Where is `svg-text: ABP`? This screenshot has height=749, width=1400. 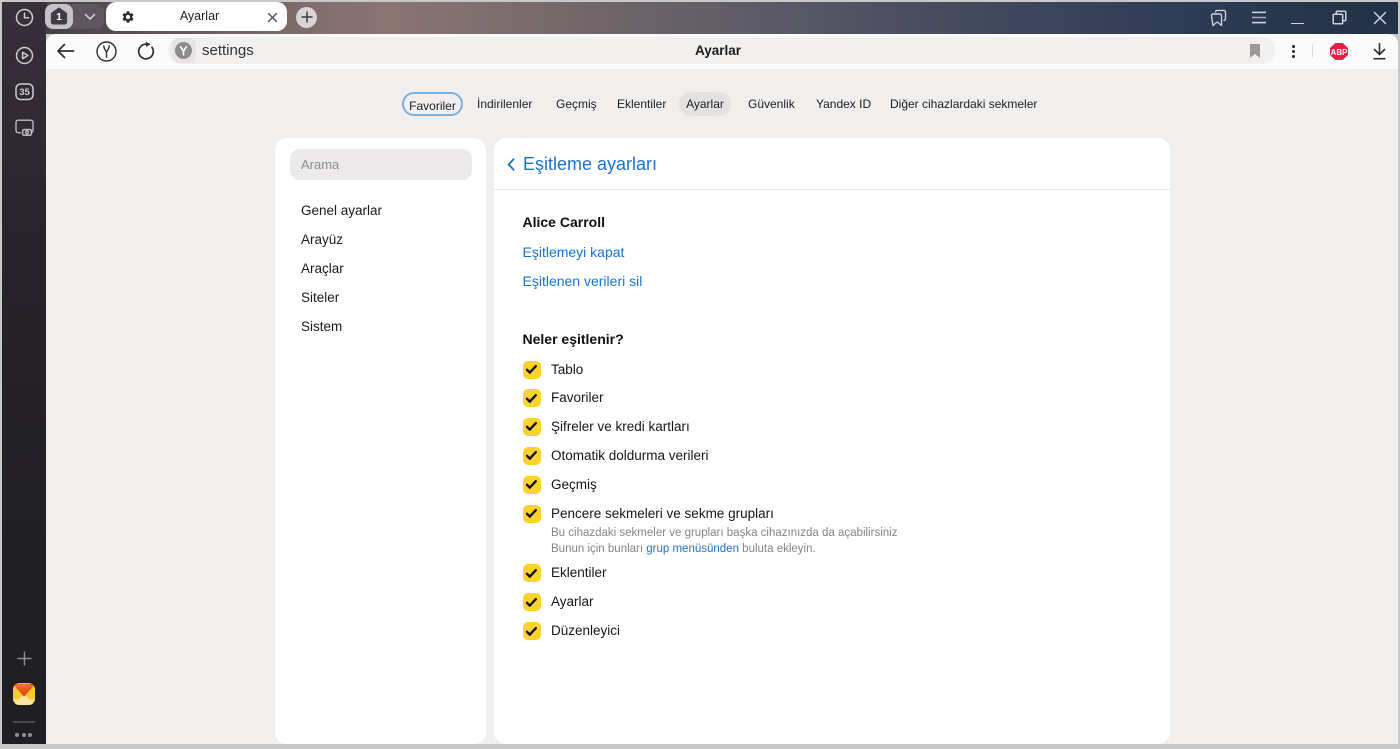
svg-text: ABP is located at coordinates (1339, 51).